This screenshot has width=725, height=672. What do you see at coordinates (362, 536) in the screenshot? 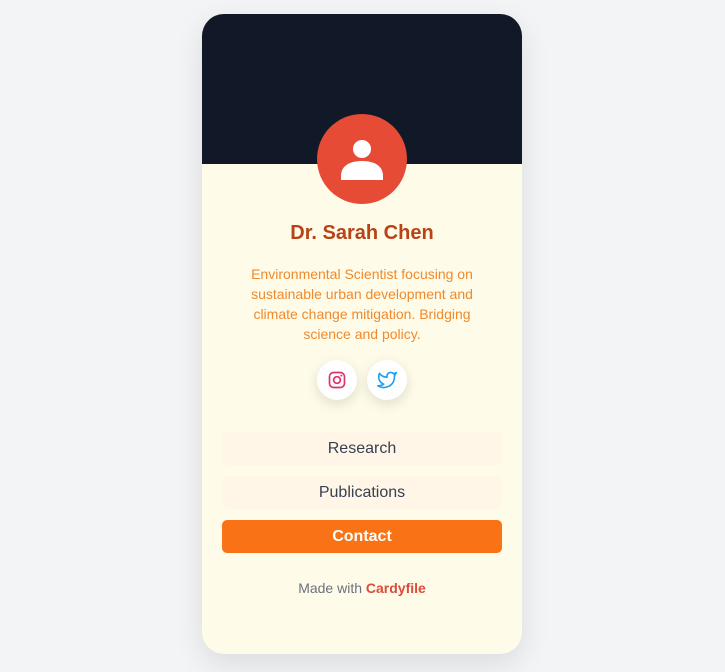
I see `contact-button: Contact` at bounding box center [362, 536].